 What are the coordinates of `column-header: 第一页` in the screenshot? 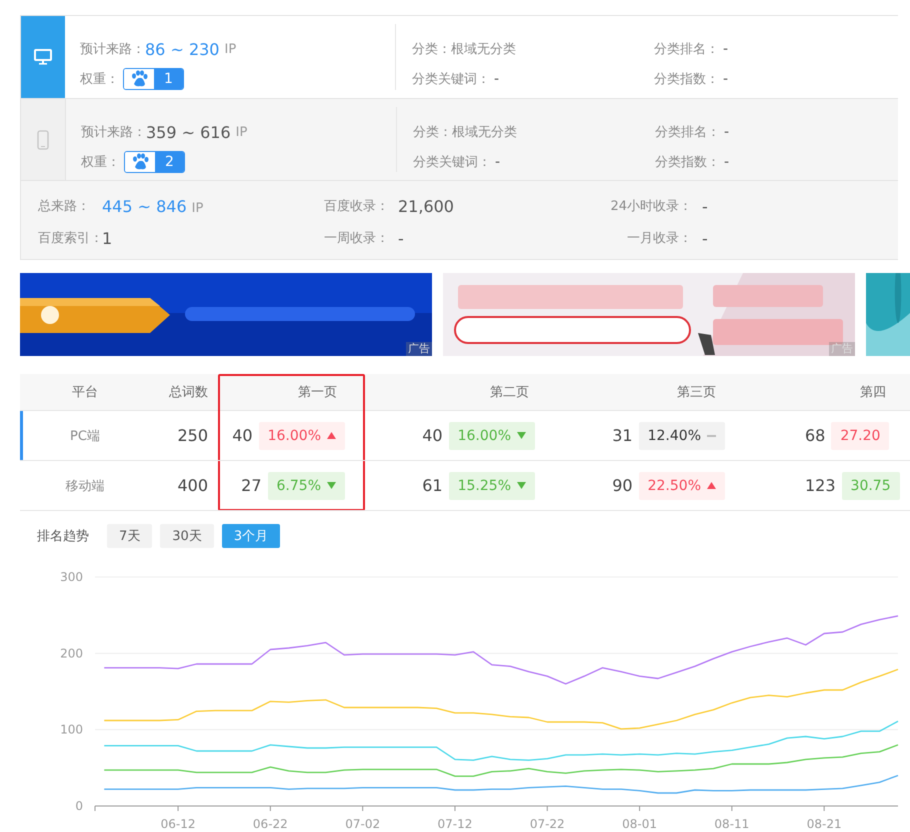 It's located at (317, 392).